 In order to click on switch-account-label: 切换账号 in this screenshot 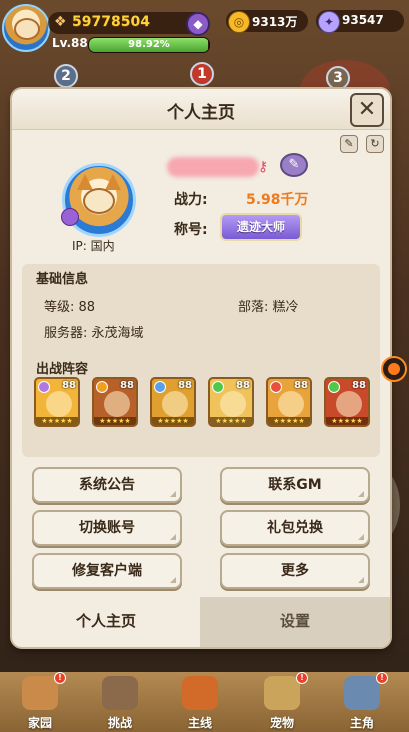, I will do `click(107, 528)`.